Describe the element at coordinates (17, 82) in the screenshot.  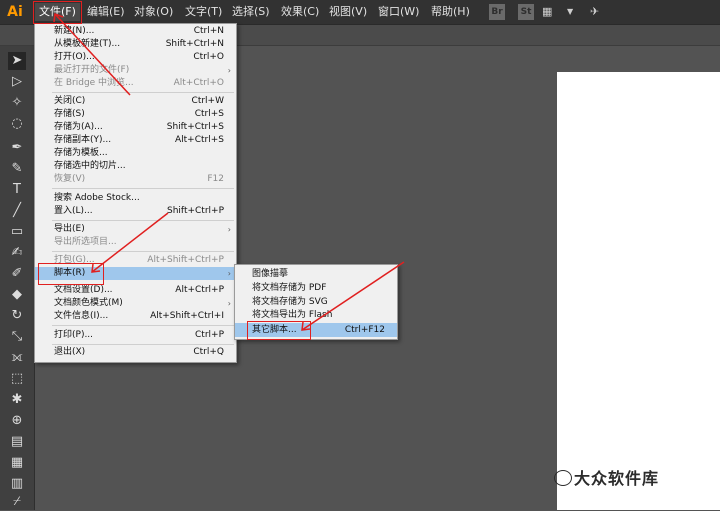
I see `direct-selection-tool-icon: ▷` at that location.